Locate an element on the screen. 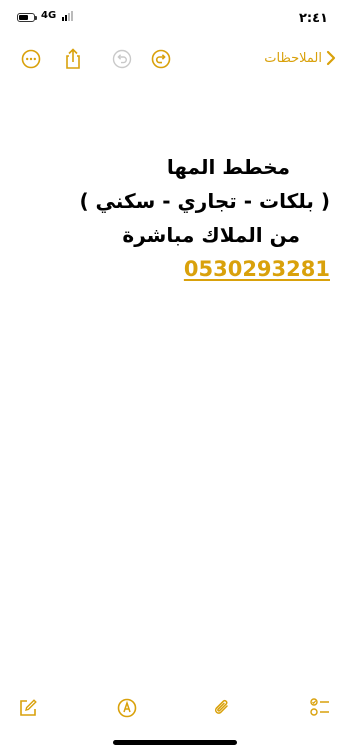 This screenshot has width=350, height=756. checklist-button is located at coordinates (320, 708).